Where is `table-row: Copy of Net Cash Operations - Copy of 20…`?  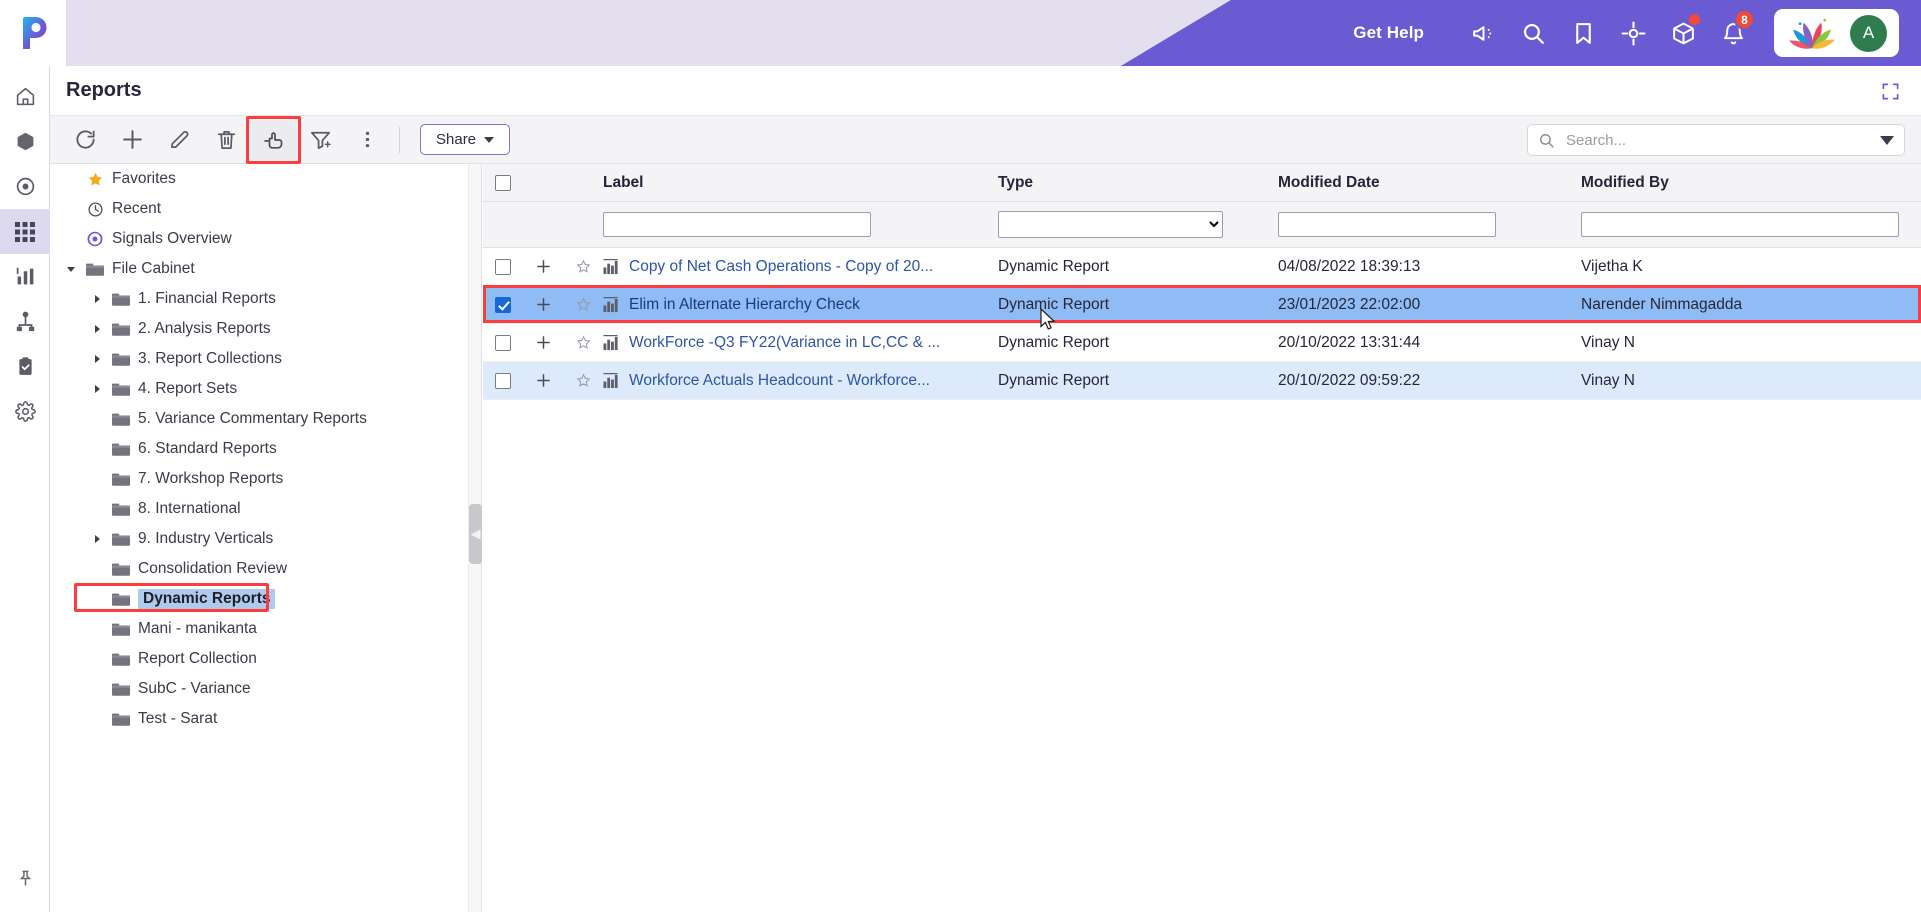 table-row: Copy of Net Cash Operations - Copy of 20… is located at coordinates (1202, 267).